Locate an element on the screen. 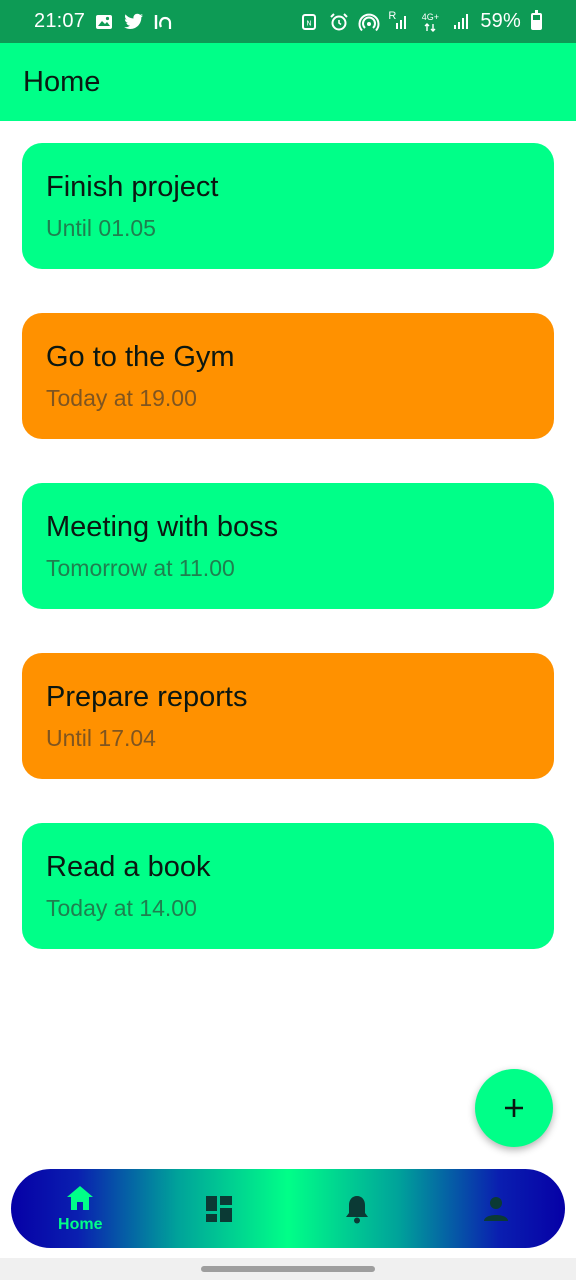 The width and height of the screenshot is (576, 1280). task-due: Until 17.04 is located at coordinates (101, 738).